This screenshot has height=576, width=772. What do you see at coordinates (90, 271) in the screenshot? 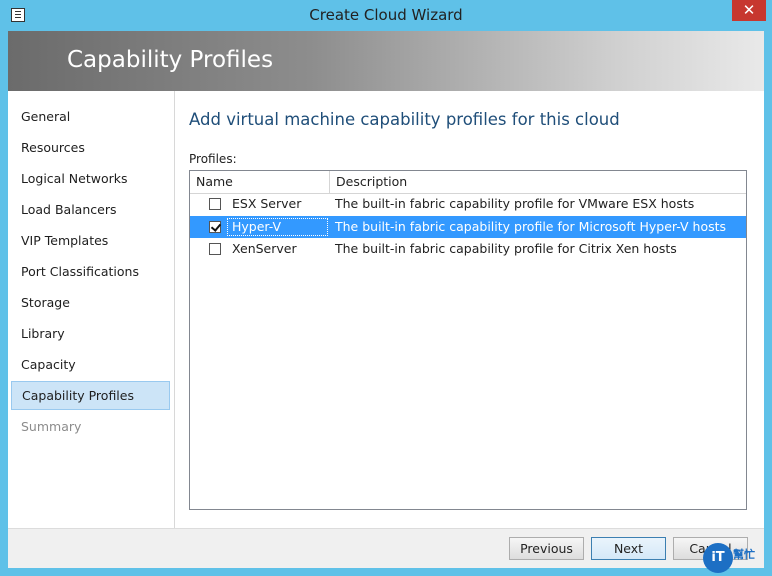
I see `nav-item-port-classifications: Port Classifications` at bounding box center [90, 271].